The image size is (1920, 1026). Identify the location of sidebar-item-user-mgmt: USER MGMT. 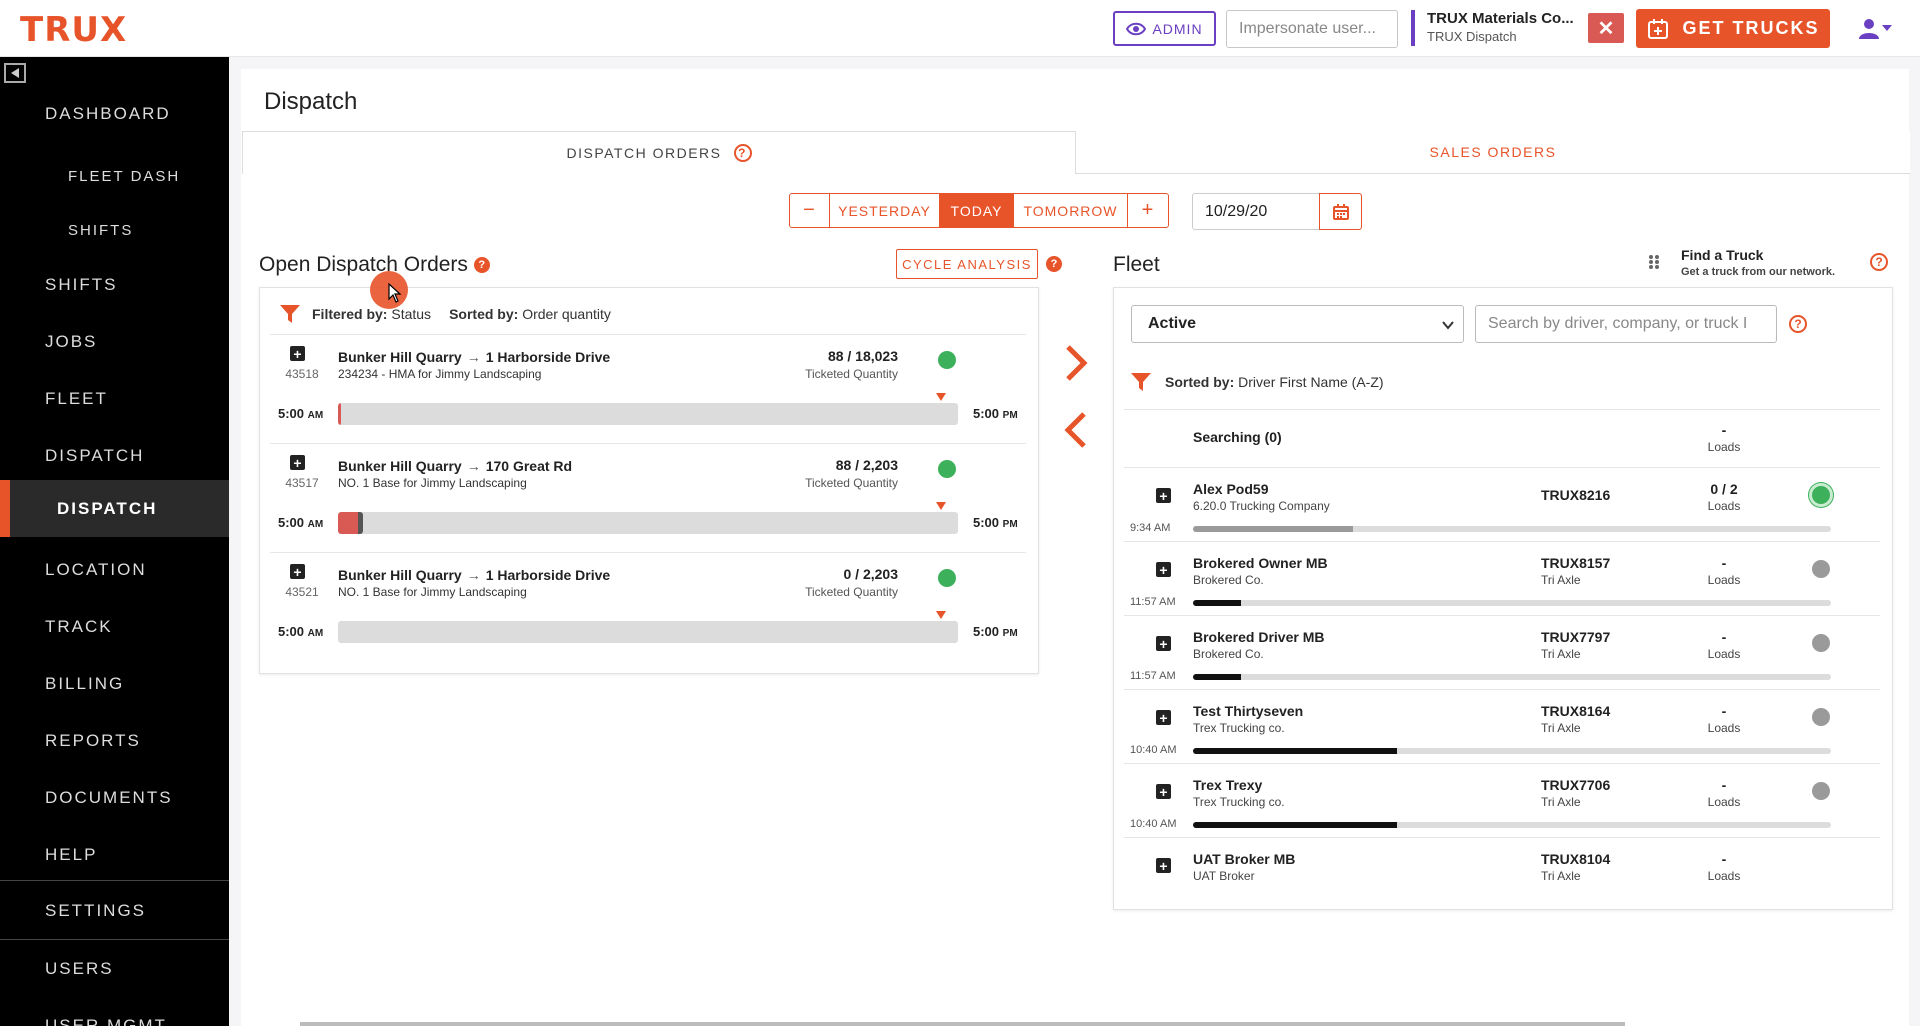
(114, 1011).